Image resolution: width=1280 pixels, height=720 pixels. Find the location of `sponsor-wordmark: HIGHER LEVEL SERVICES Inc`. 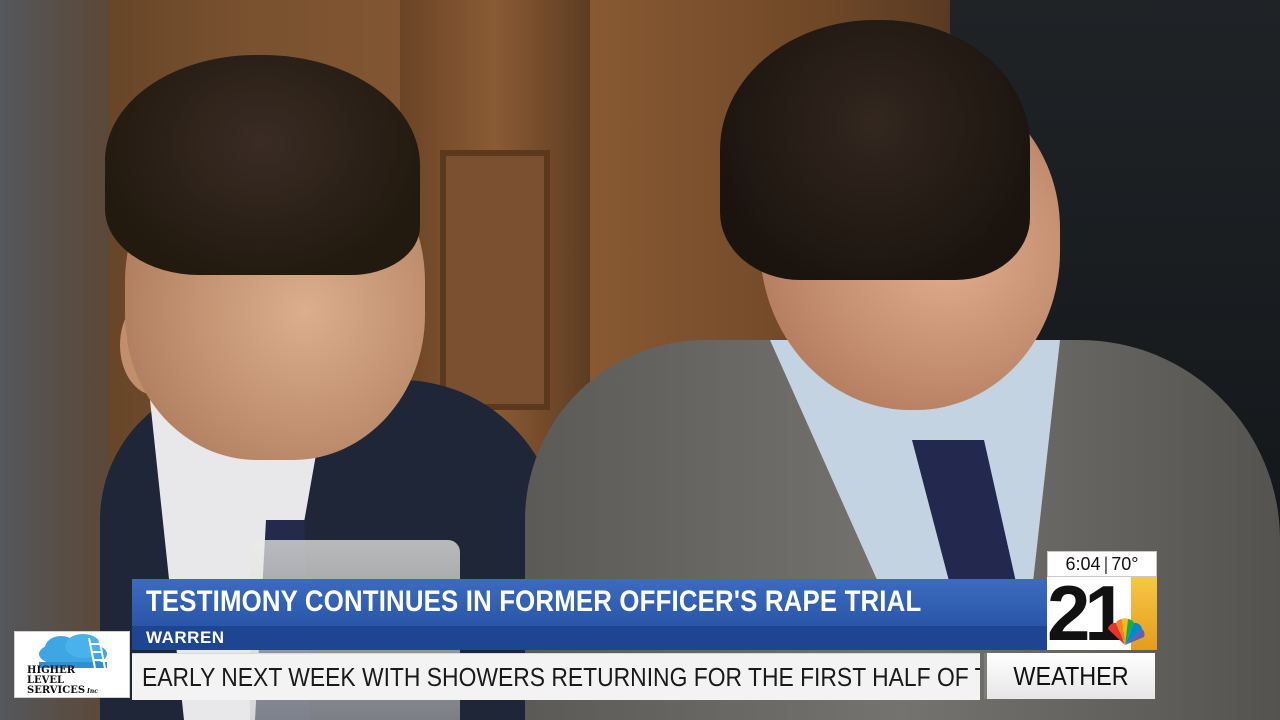

sponsor-wordmark: HIGHER LEVEL SERVICES Inc is located at coordinates (71, 681).